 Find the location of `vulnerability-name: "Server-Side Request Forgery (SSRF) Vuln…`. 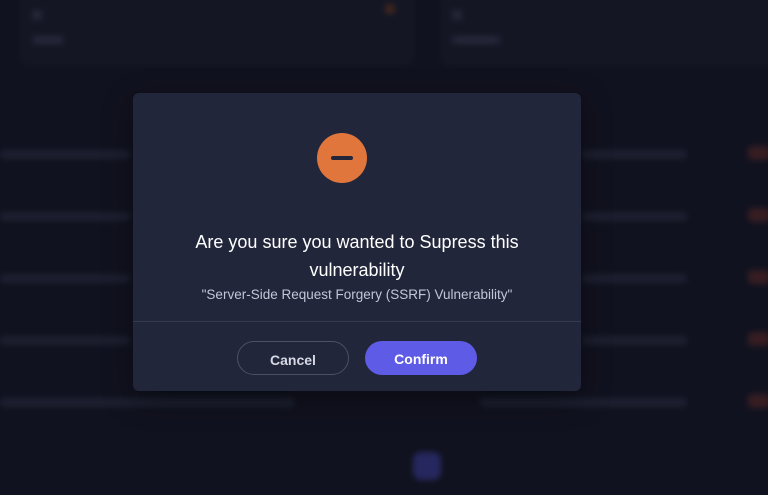

vulnerability-name: "Server-Side Request Forgery (SSRF) Vuln… is located at coordinates (357, 294).